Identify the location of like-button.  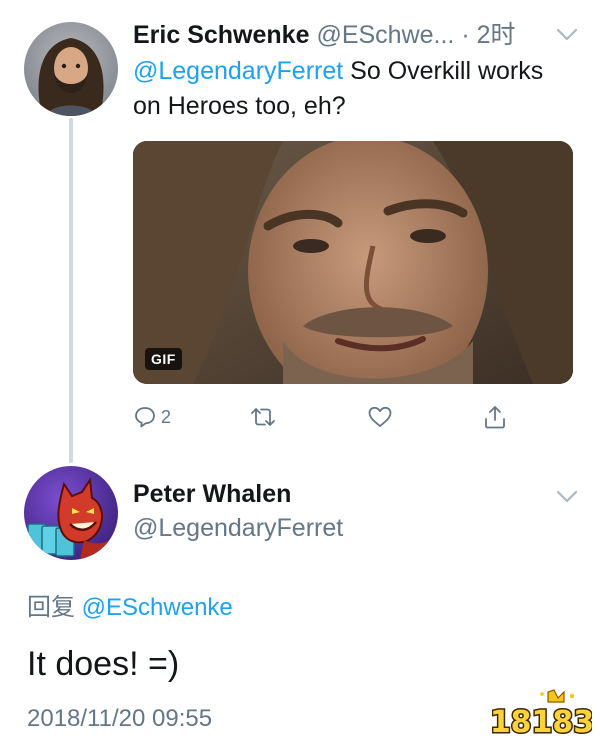
(380, 417).